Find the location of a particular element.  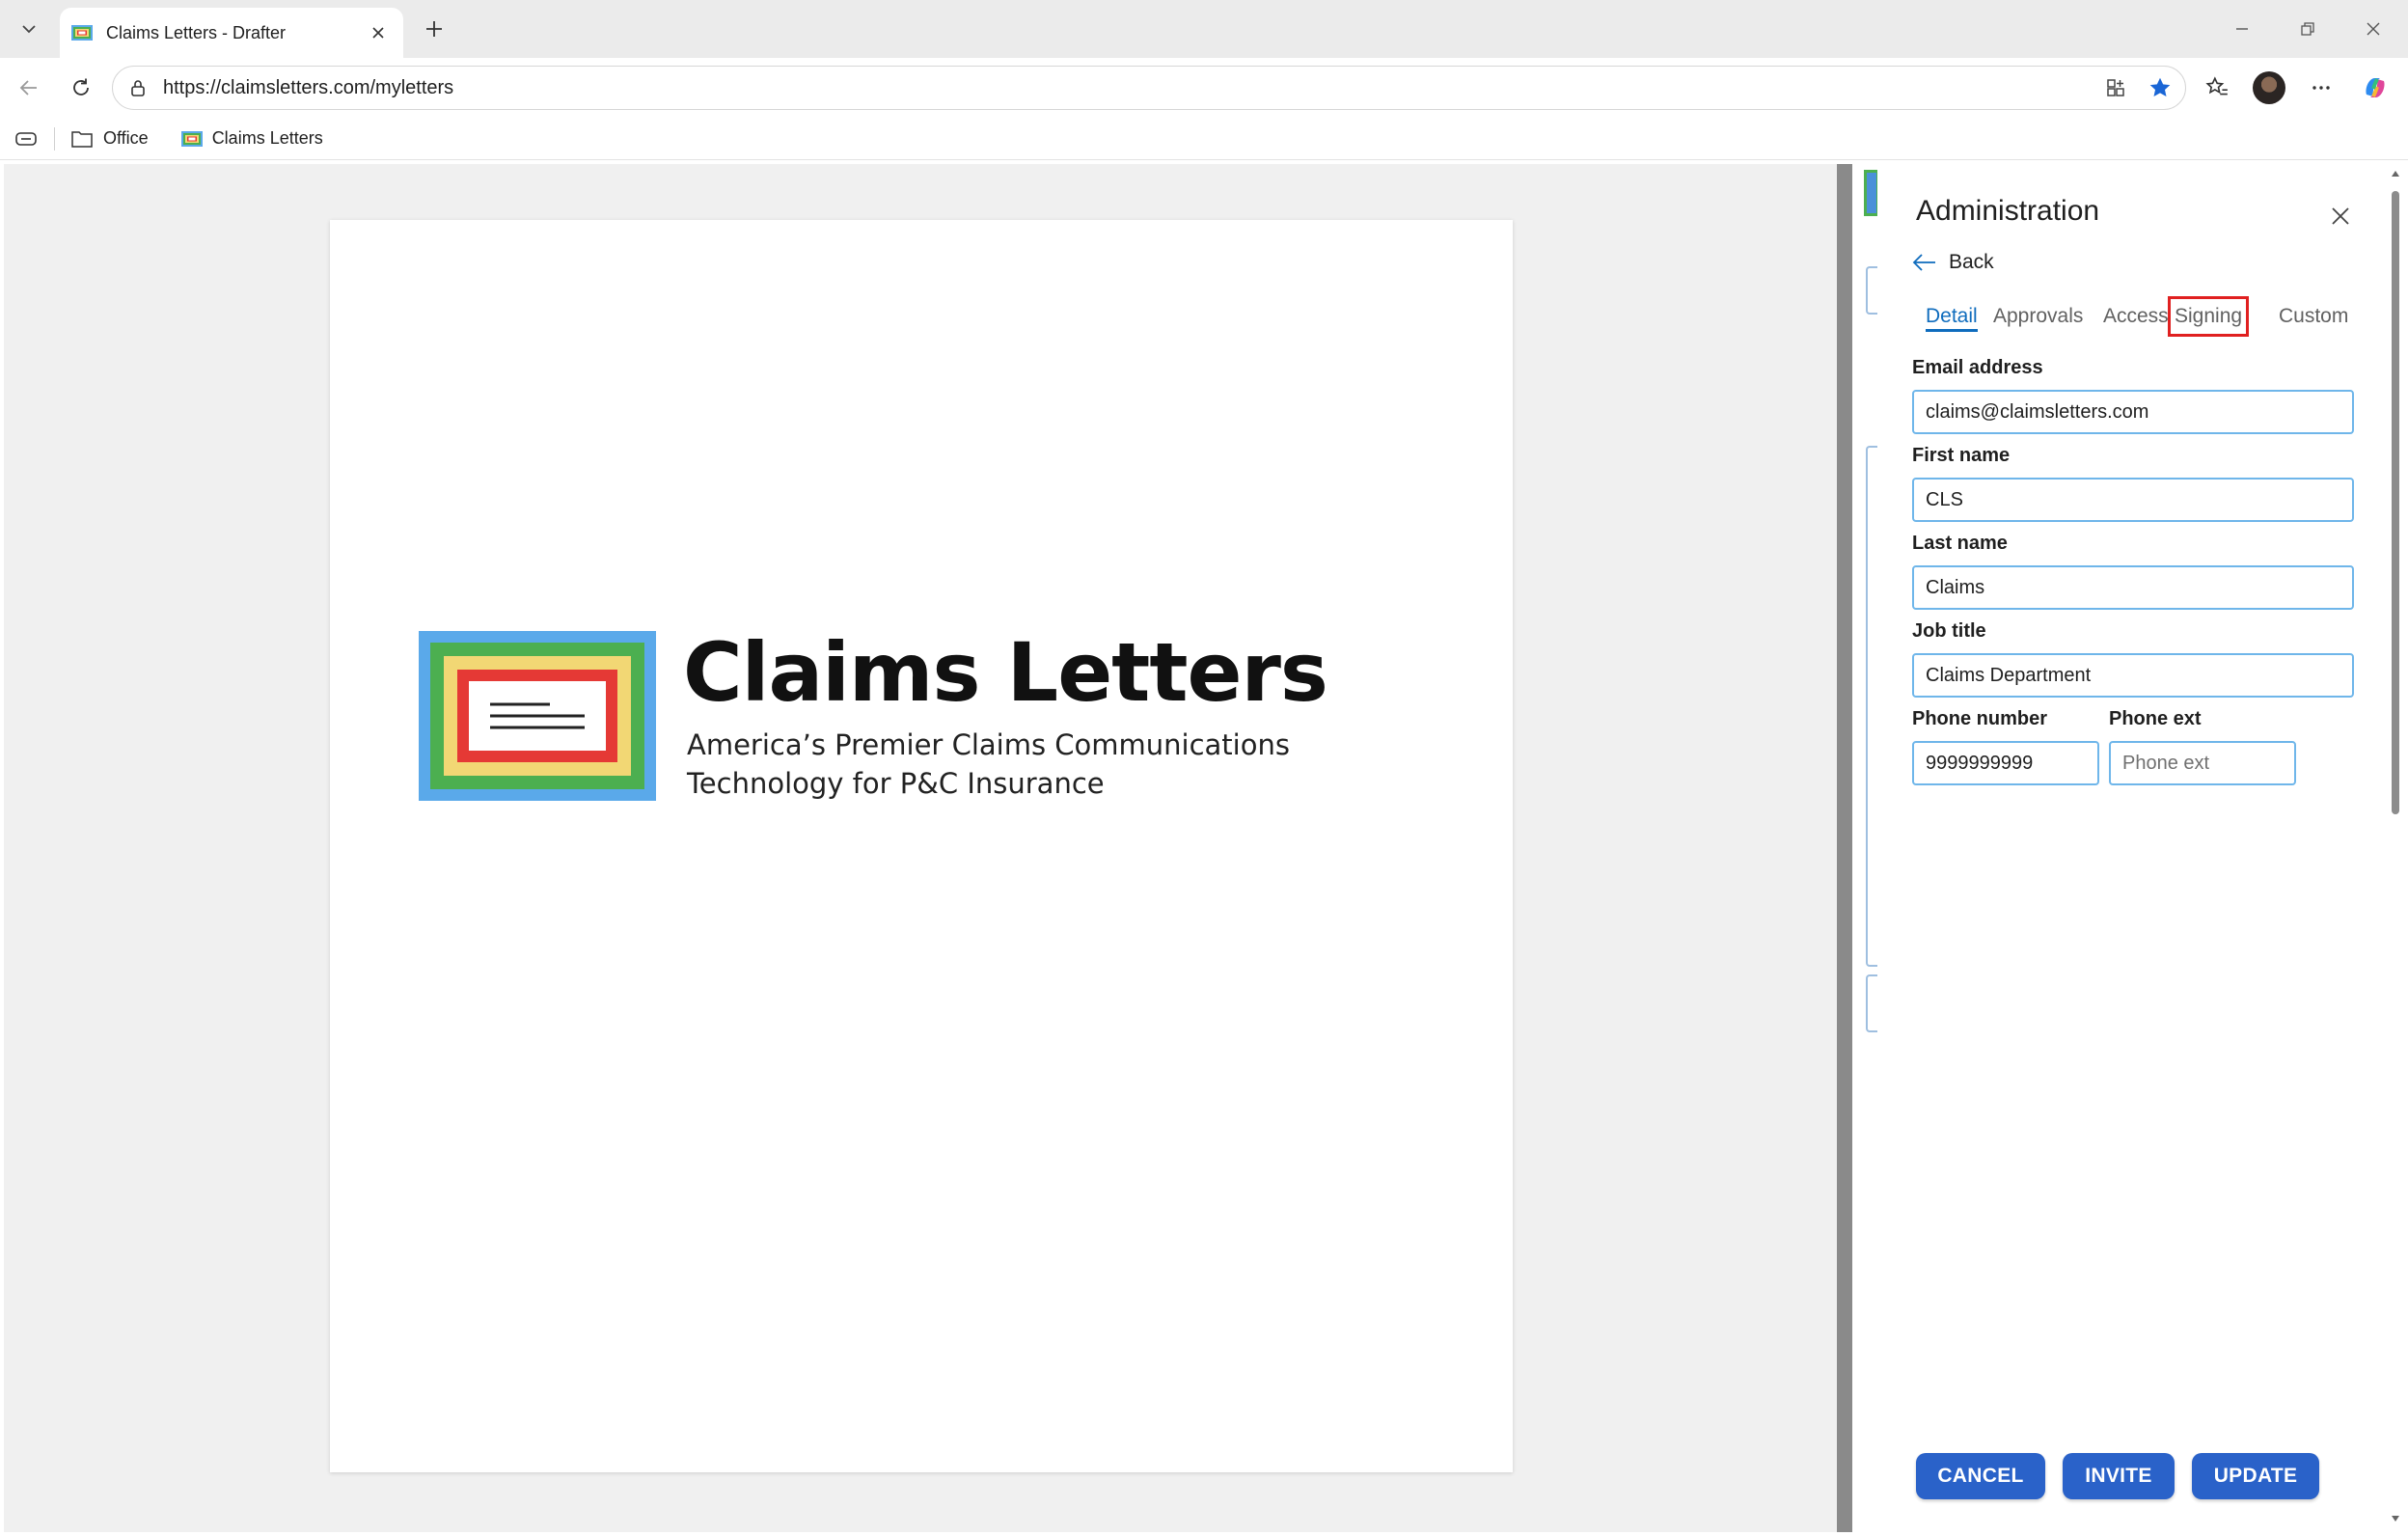

scroll-down-icon is located at coordinates (2395, 1518).